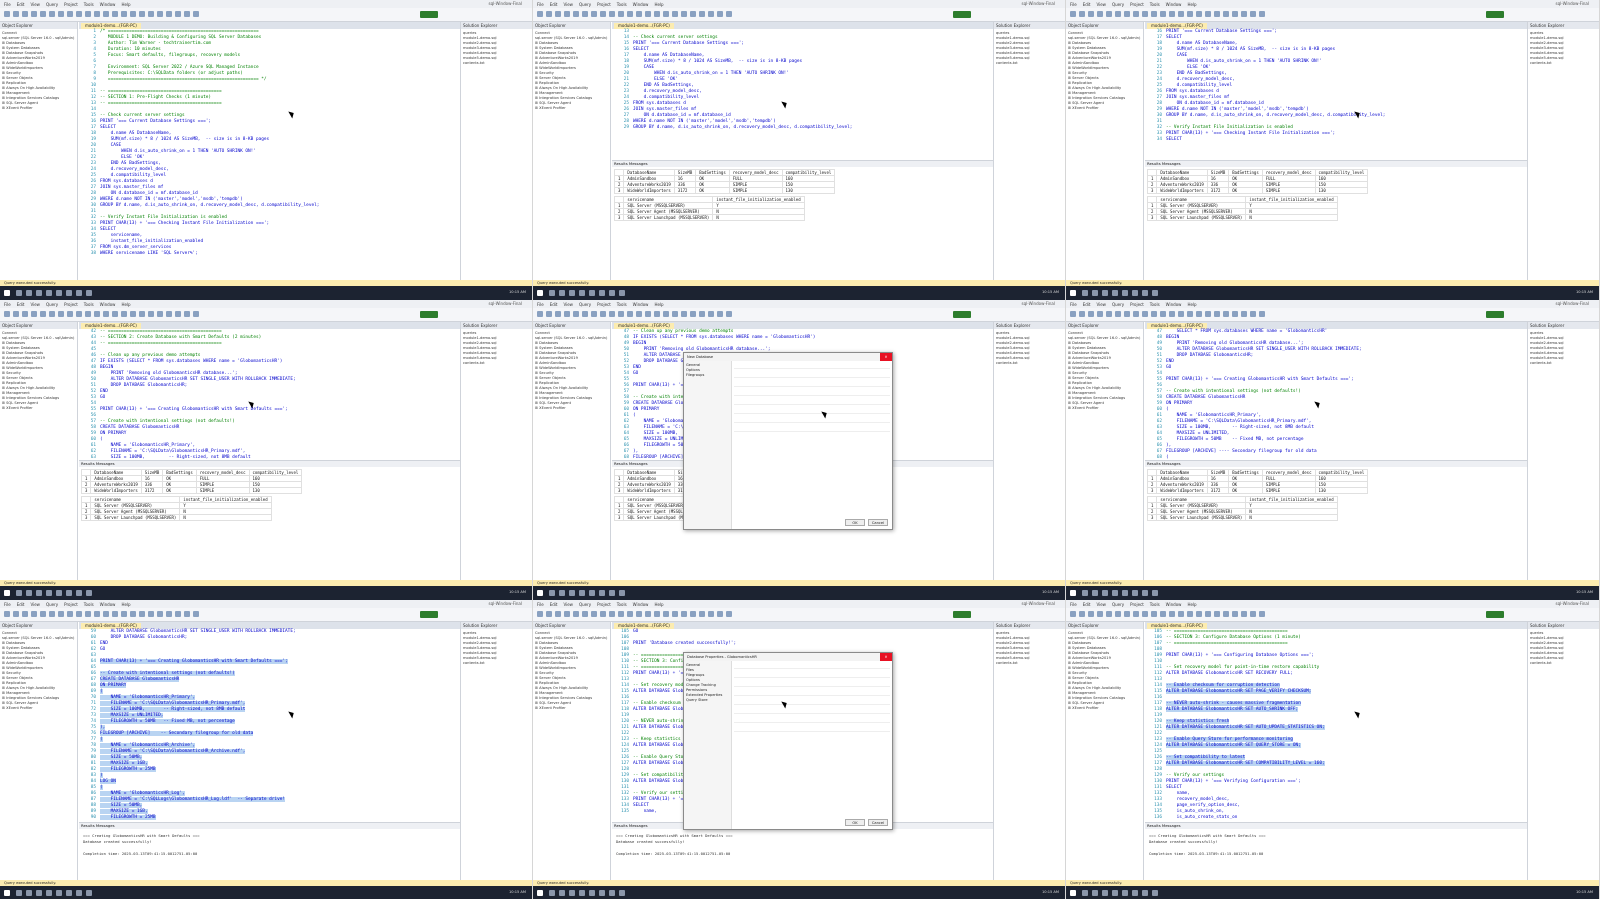  Describe the element at coordinates (116, 484) in the screenshot. I see `table-cell: AdventureWorks2019` at that location.